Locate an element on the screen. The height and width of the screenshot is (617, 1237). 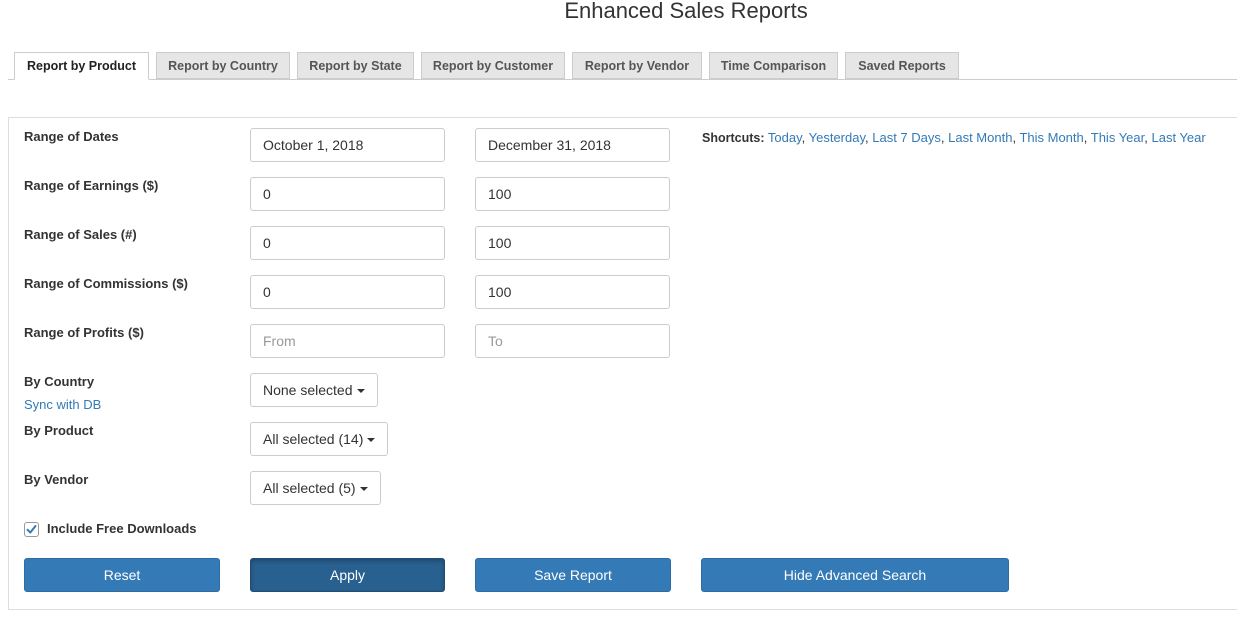
shortcut-today: Today is located at coordinates (785, 137).